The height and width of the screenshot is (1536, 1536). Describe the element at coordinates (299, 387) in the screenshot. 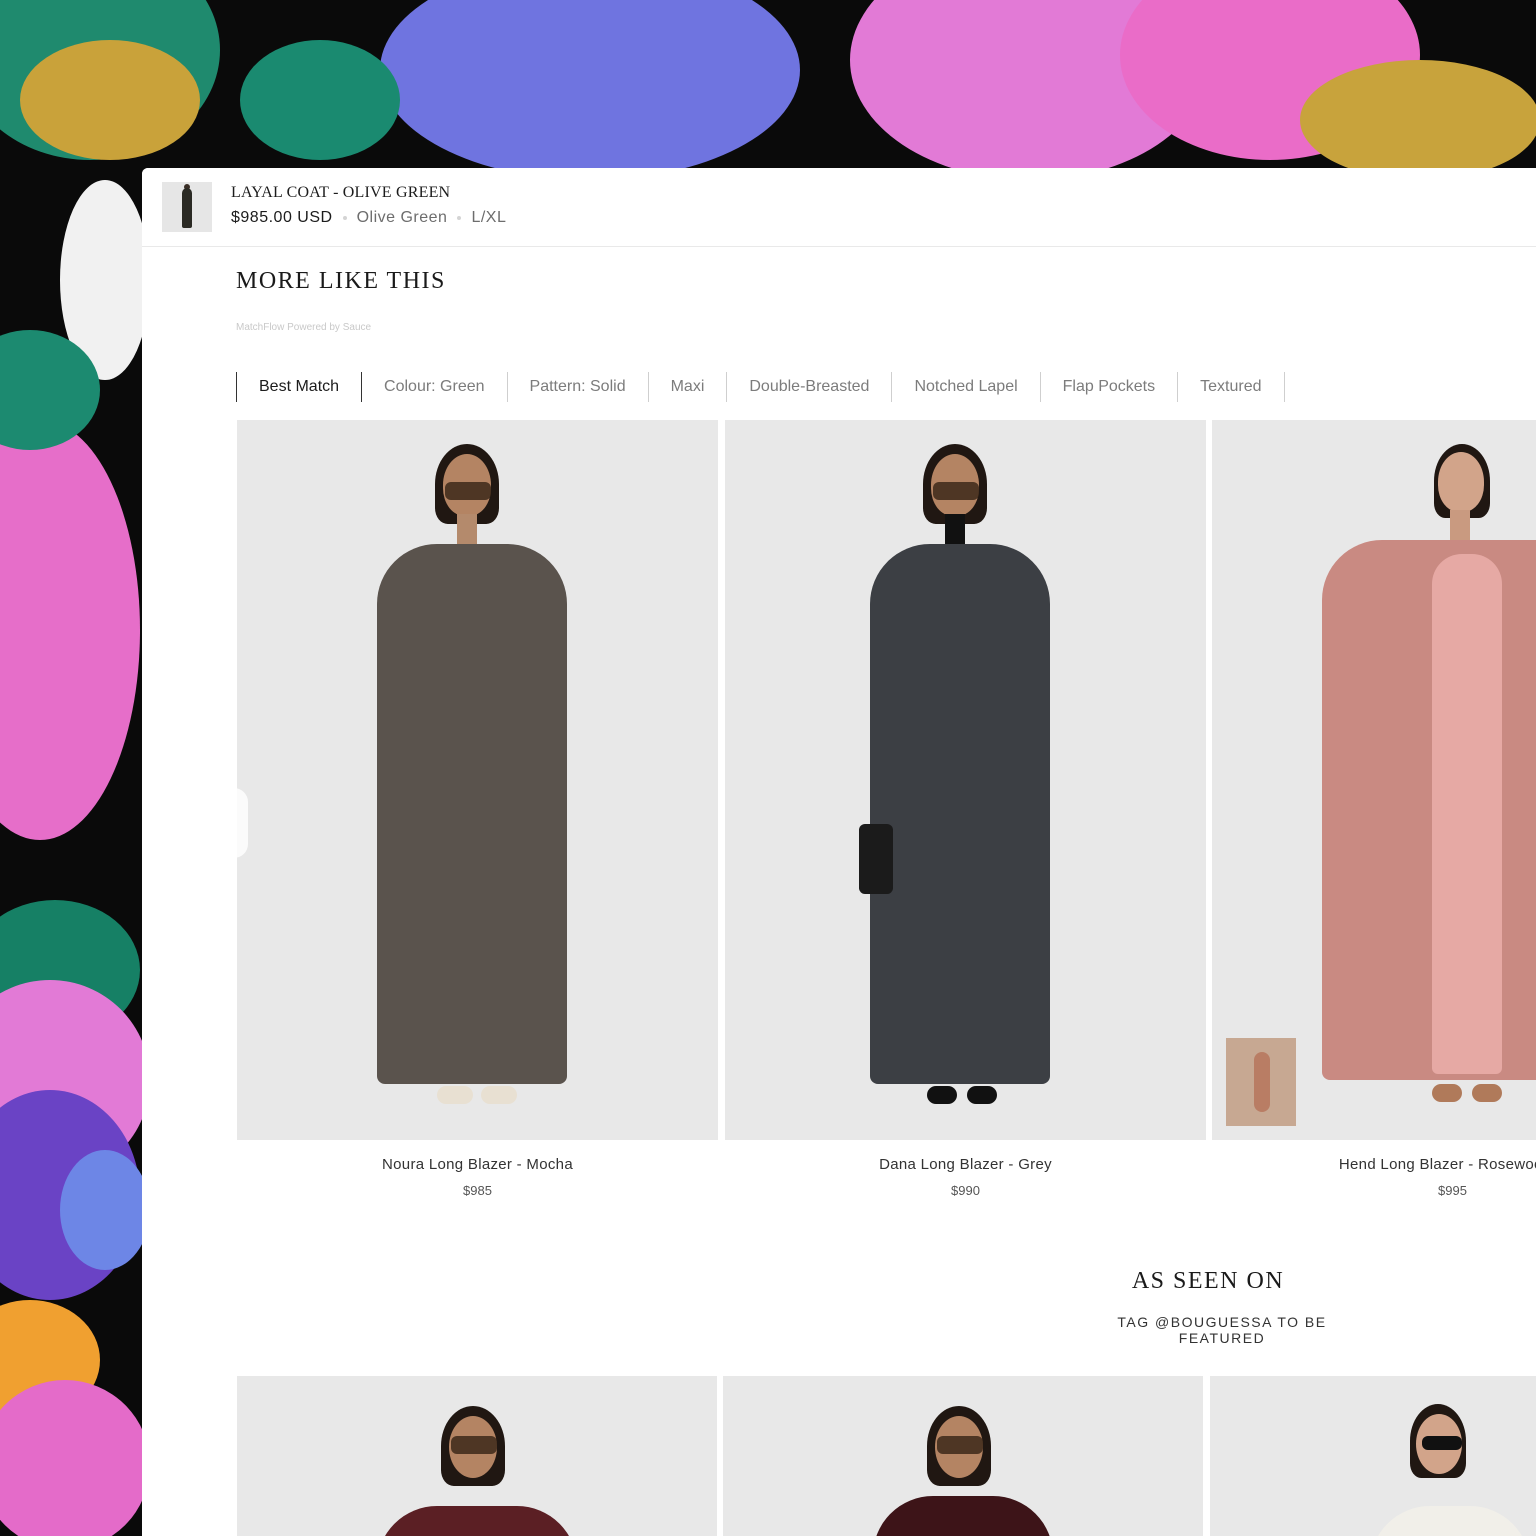

I see `filter-chip: Best Match` at that location.